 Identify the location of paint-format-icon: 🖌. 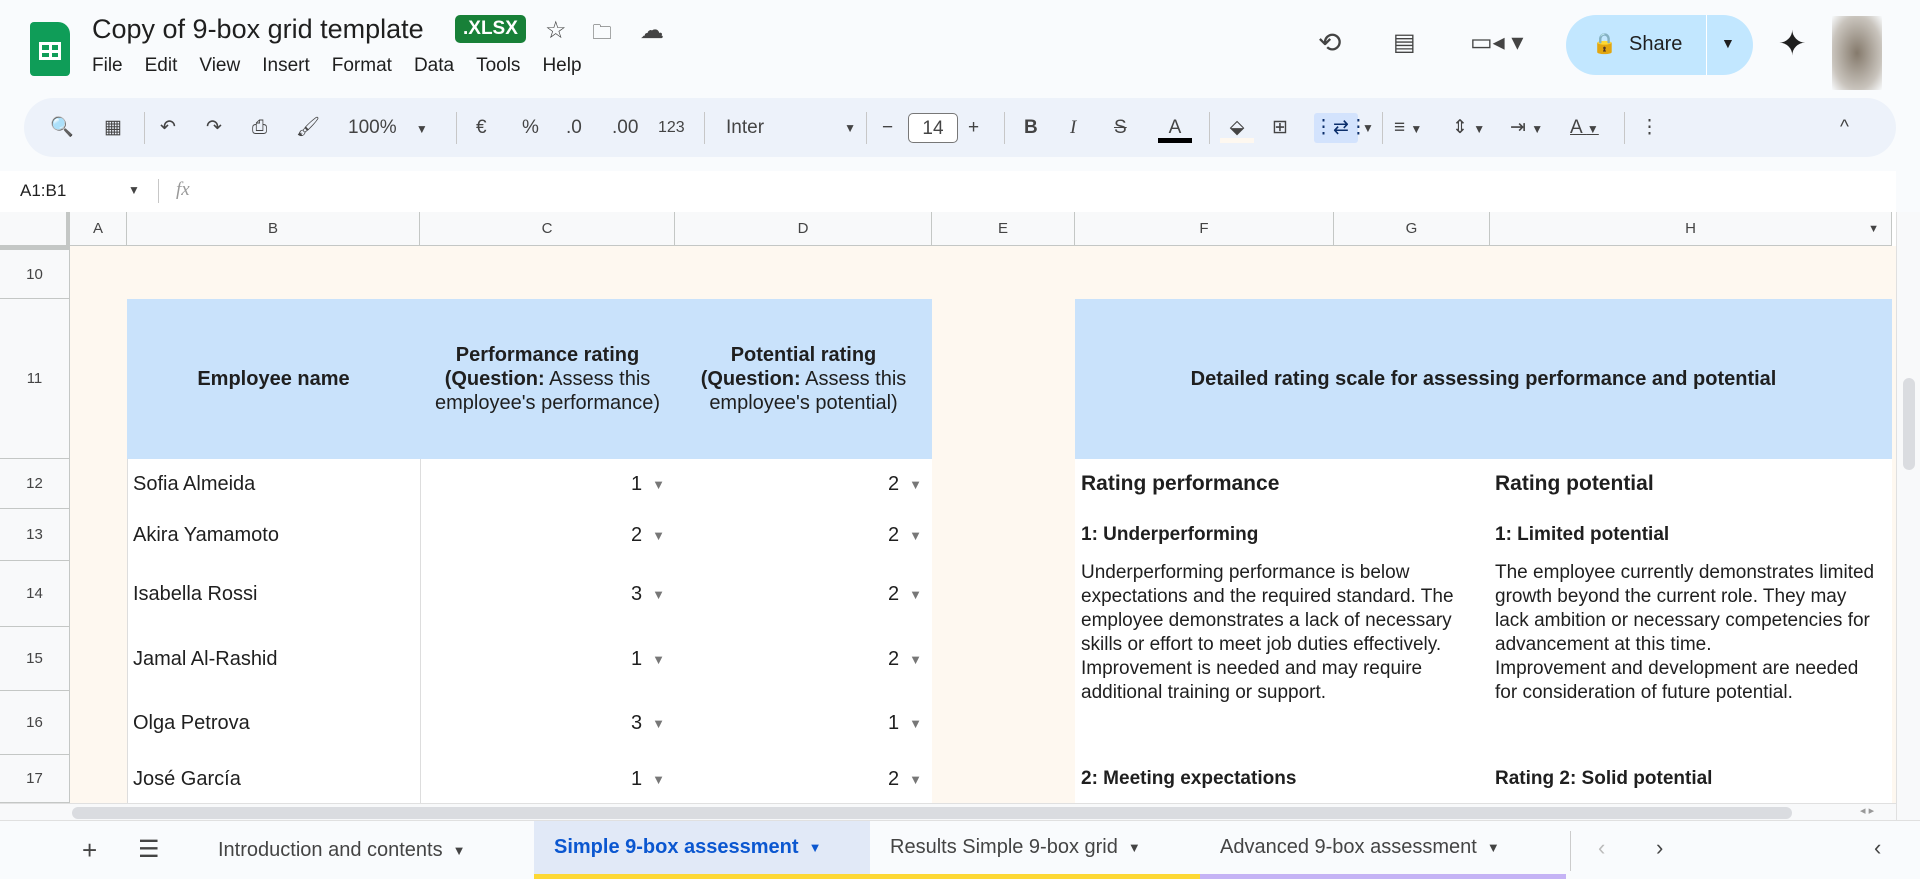
(308, 128).